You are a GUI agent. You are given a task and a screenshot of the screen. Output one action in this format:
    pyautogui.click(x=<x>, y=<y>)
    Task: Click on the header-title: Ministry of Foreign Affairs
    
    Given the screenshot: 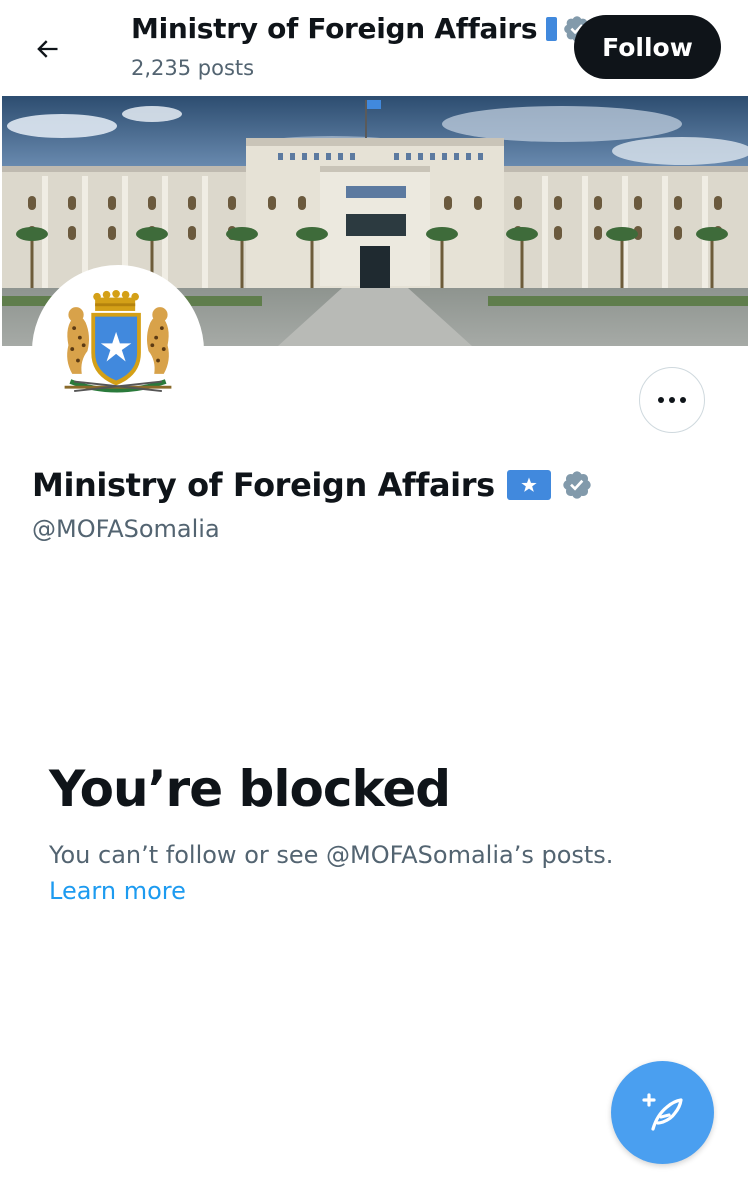 What is the action you would take?
    pyautogui.click(x=334, y=28)
    